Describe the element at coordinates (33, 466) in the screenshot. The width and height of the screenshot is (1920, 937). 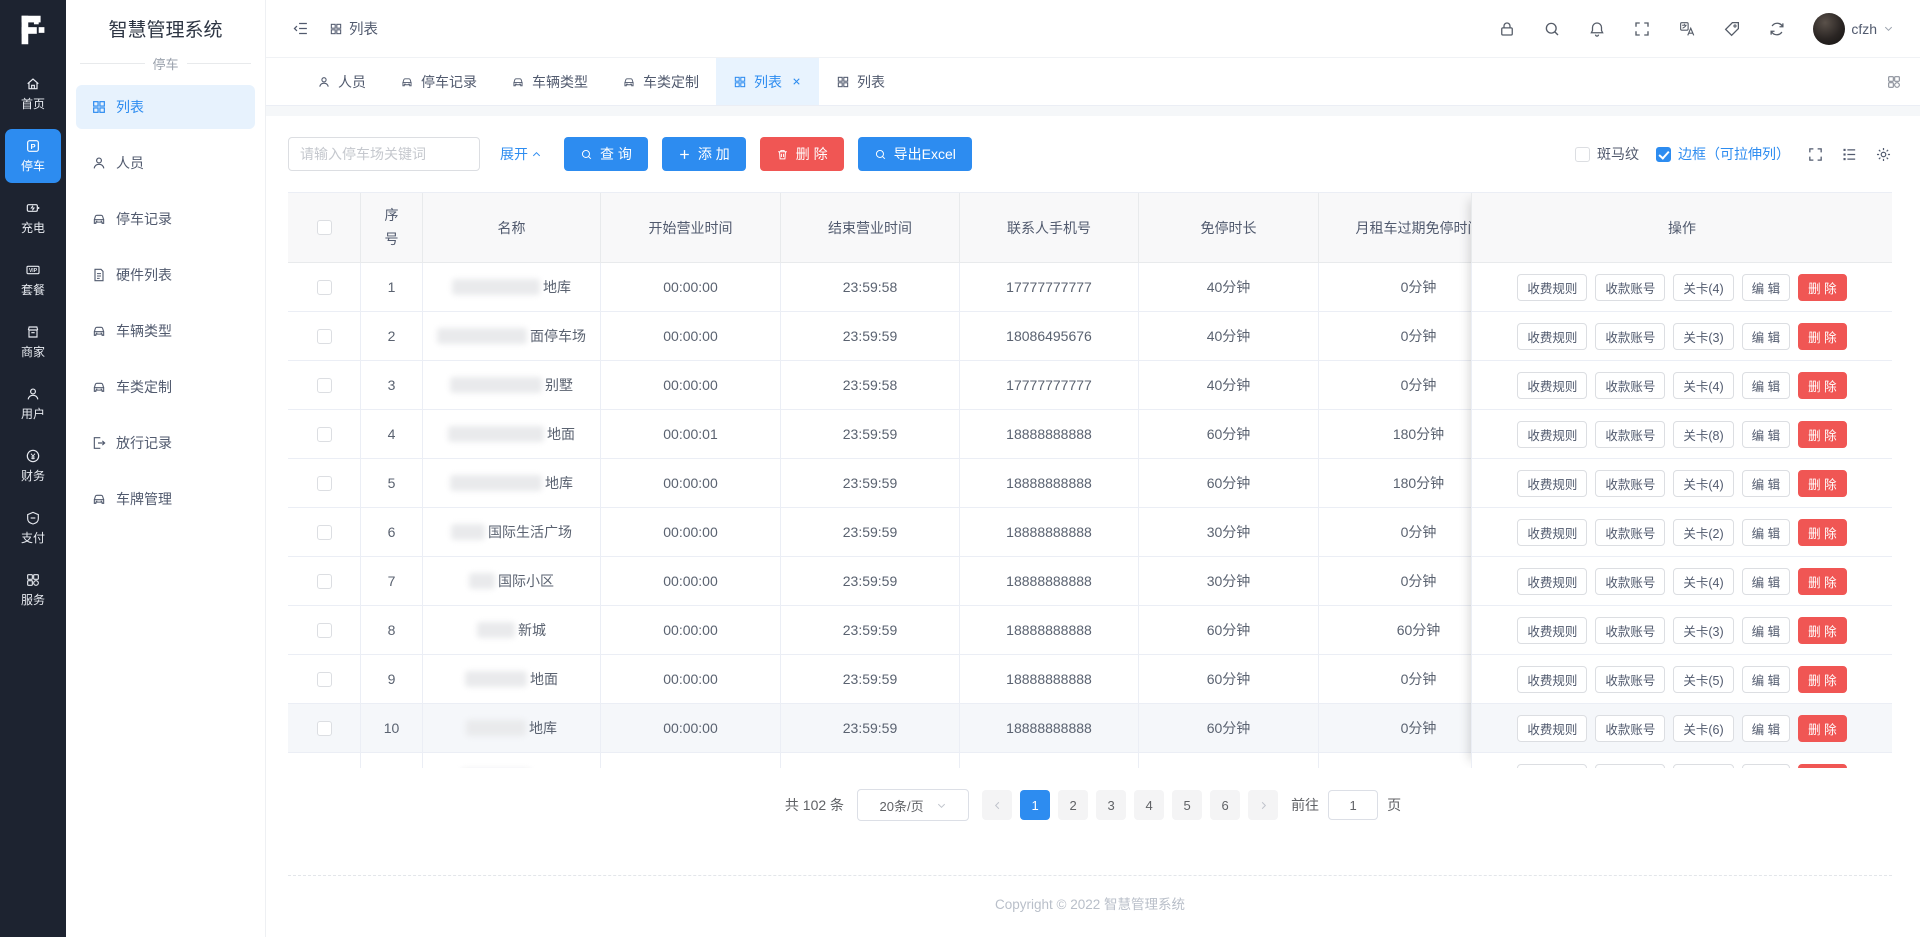
I see `rail-item-finance: 财务` at that location.